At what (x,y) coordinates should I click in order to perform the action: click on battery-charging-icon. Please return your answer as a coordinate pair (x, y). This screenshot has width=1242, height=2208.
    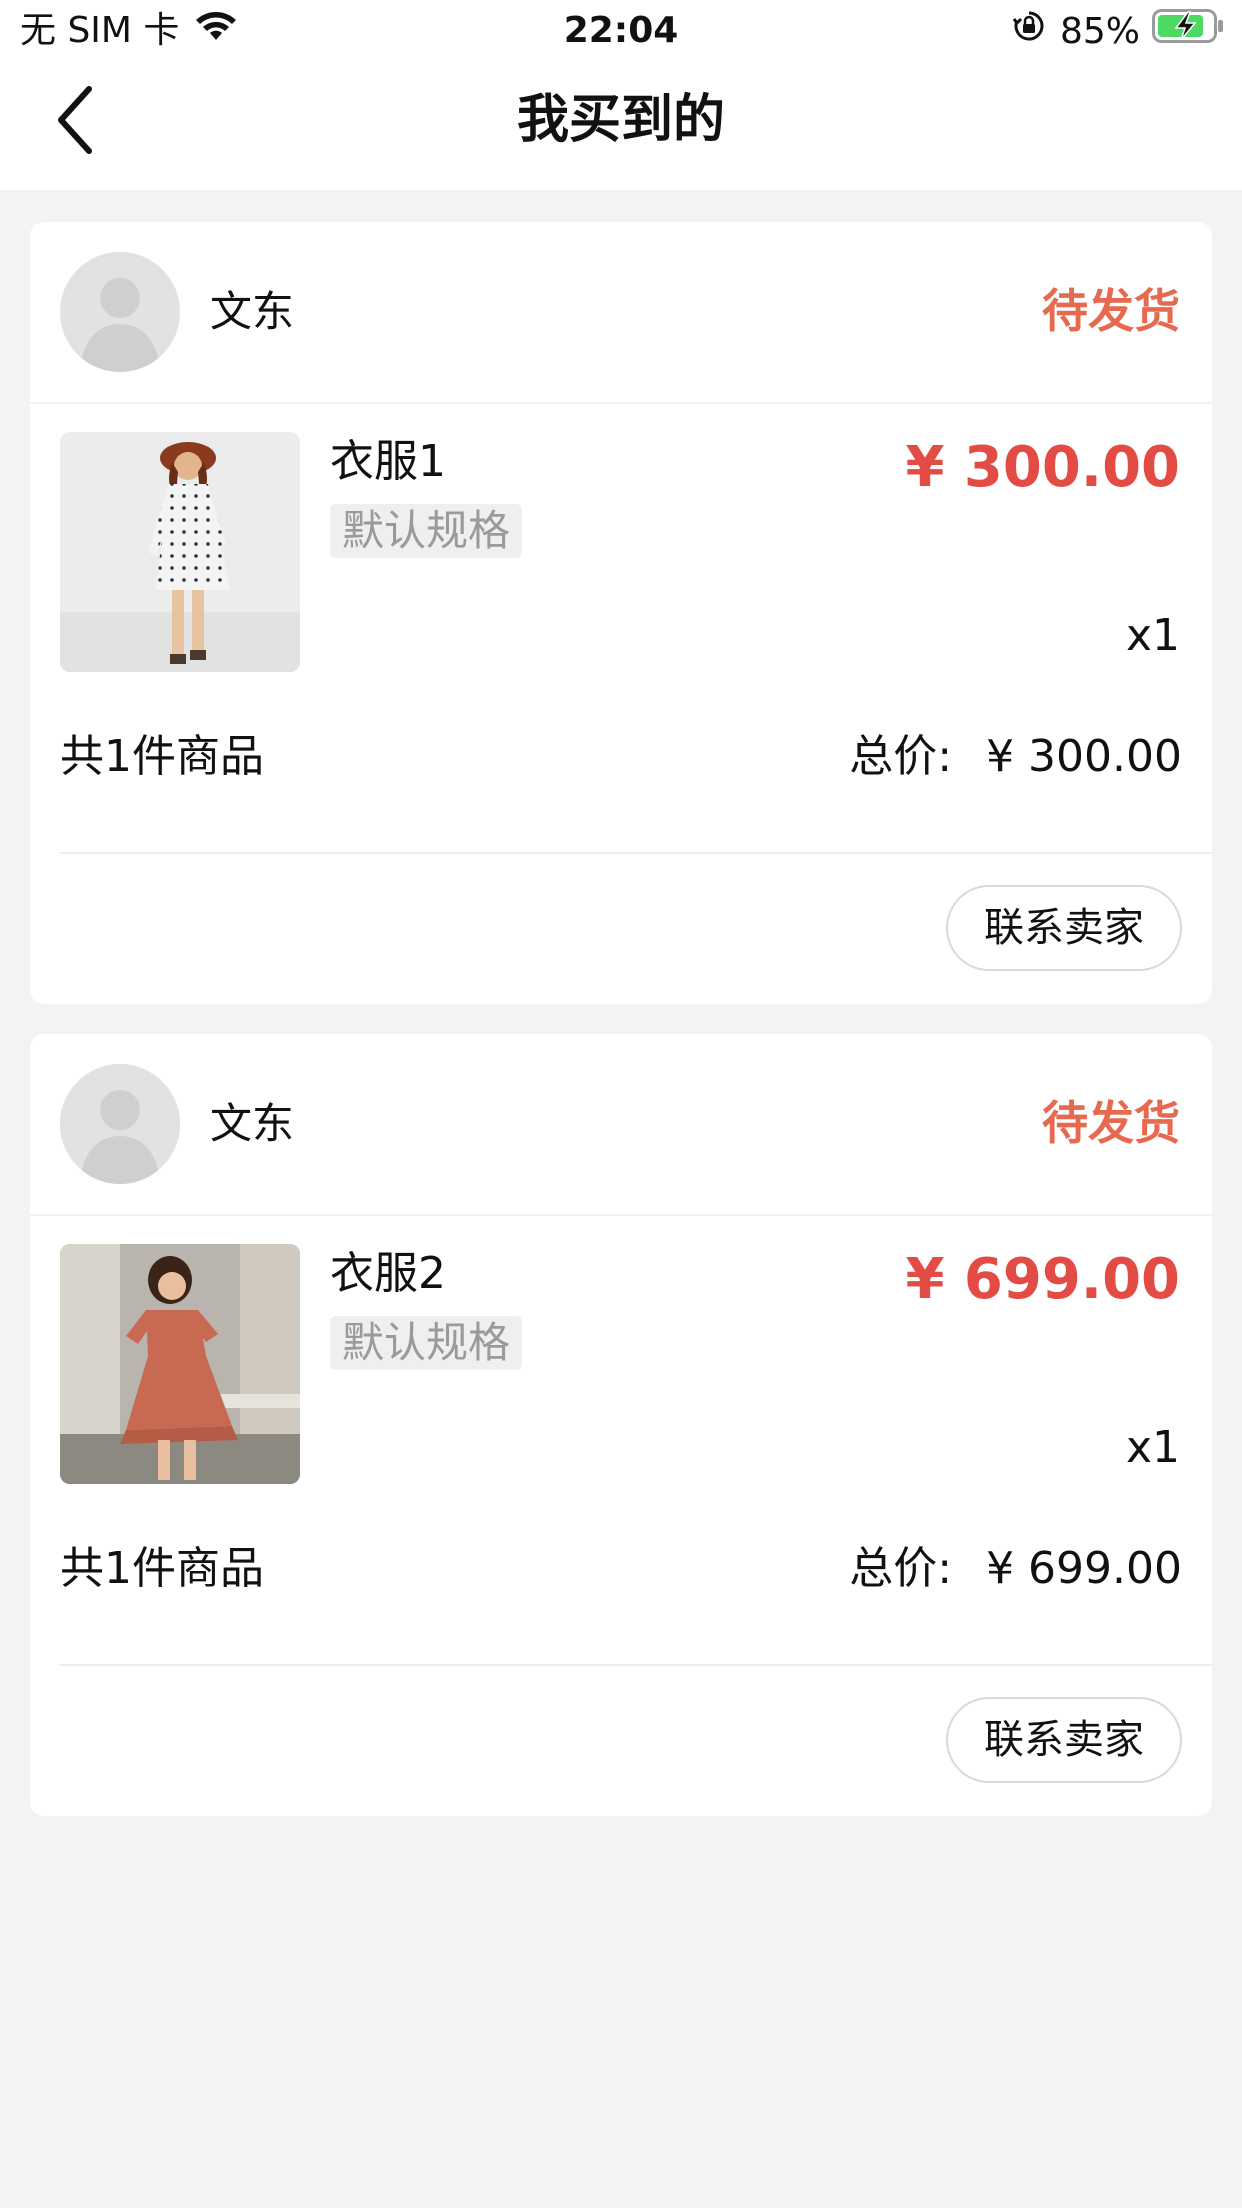
    Looking at the image, I should click on (1189, 32).